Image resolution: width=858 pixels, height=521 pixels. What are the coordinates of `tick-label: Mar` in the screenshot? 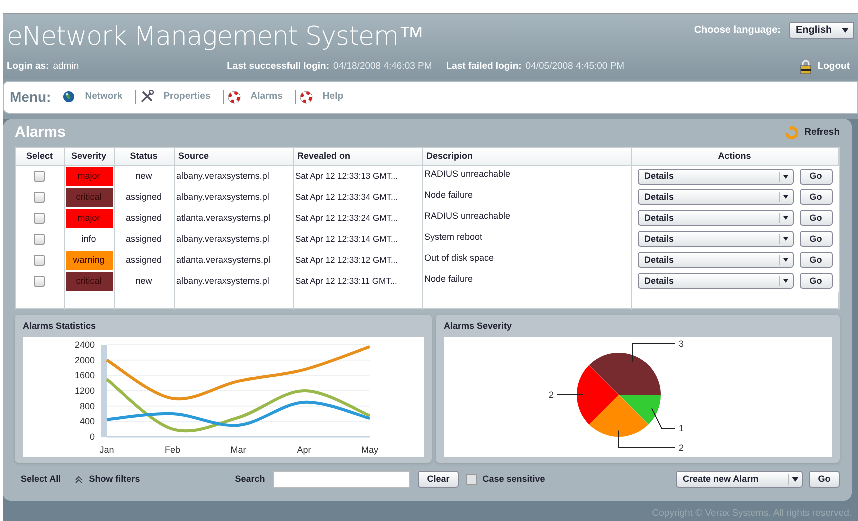 It's located at (238, 449).